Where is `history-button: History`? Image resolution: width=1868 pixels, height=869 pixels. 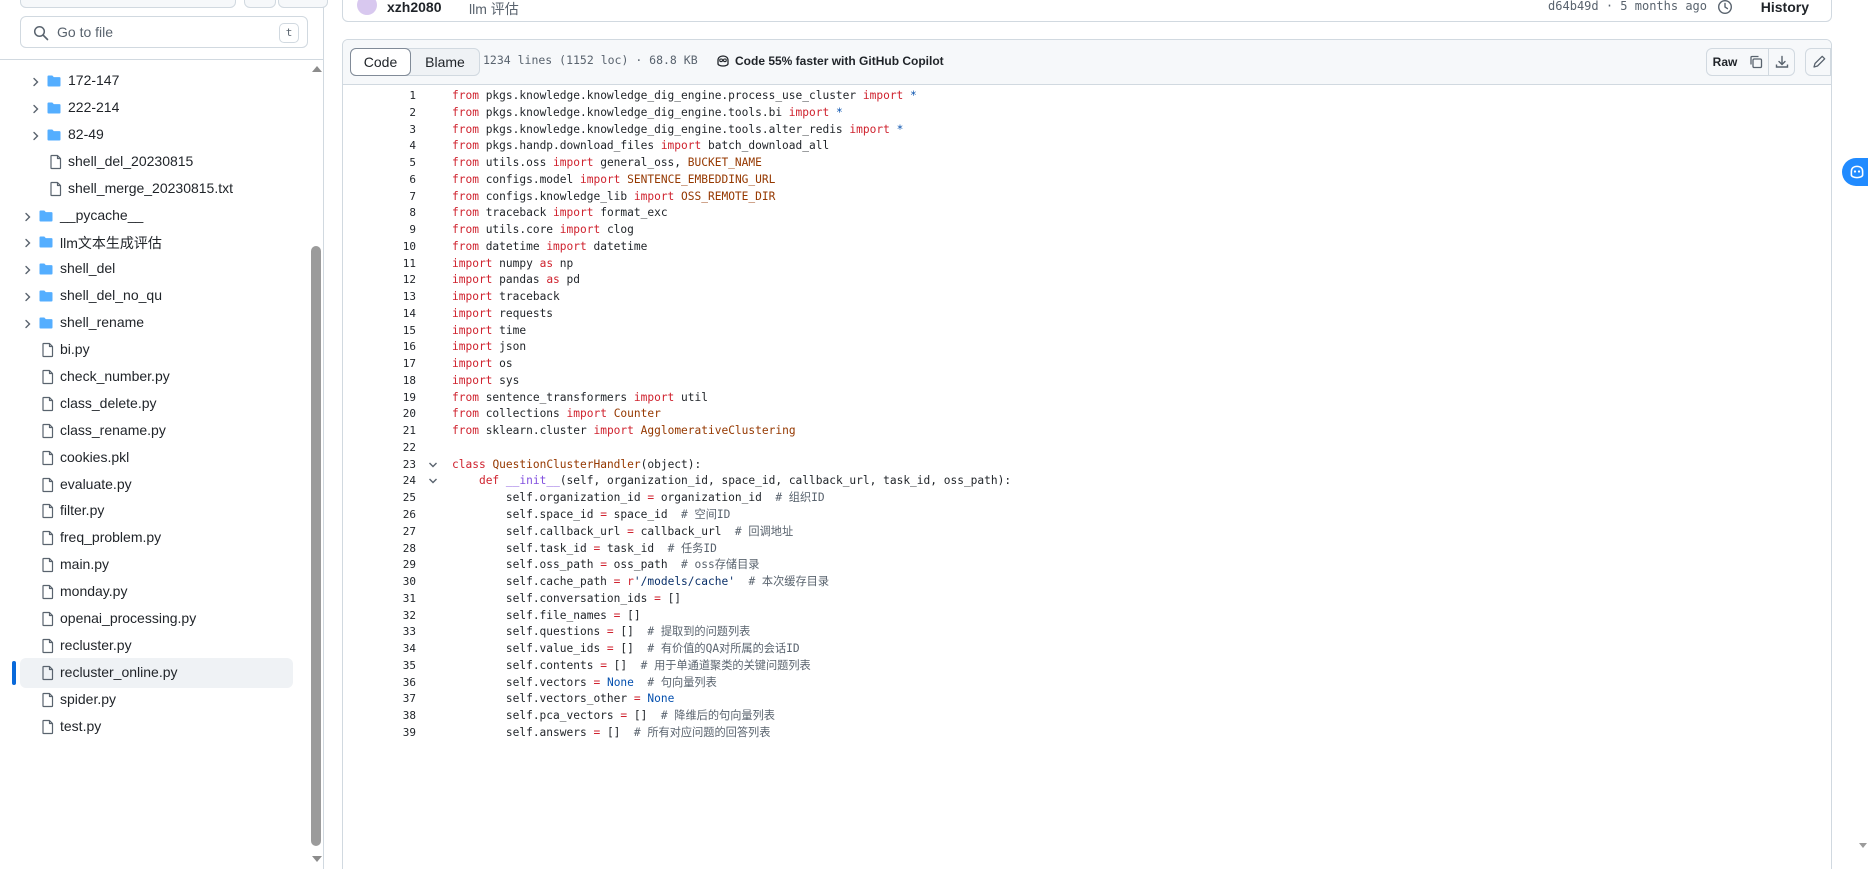
history-button: History is located at coordinates (1785, 7).